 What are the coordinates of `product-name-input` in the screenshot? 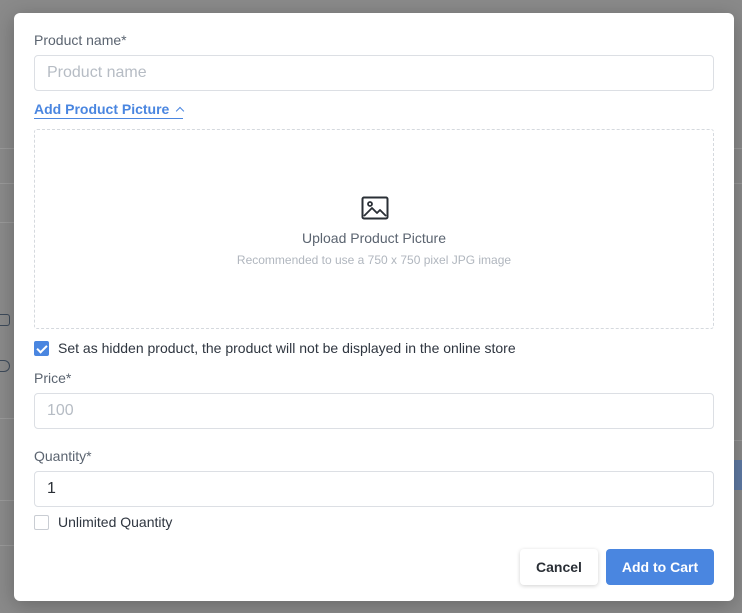 It's located at (374, 73).